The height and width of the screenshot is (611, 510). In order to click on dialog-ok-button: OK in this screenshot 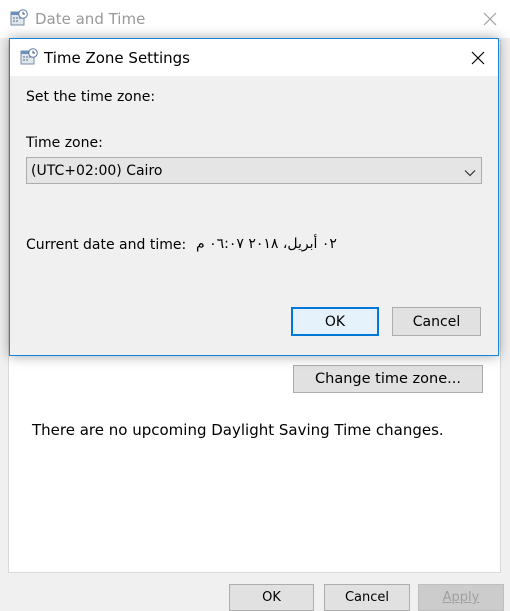, I will do `click(335, 321)`.